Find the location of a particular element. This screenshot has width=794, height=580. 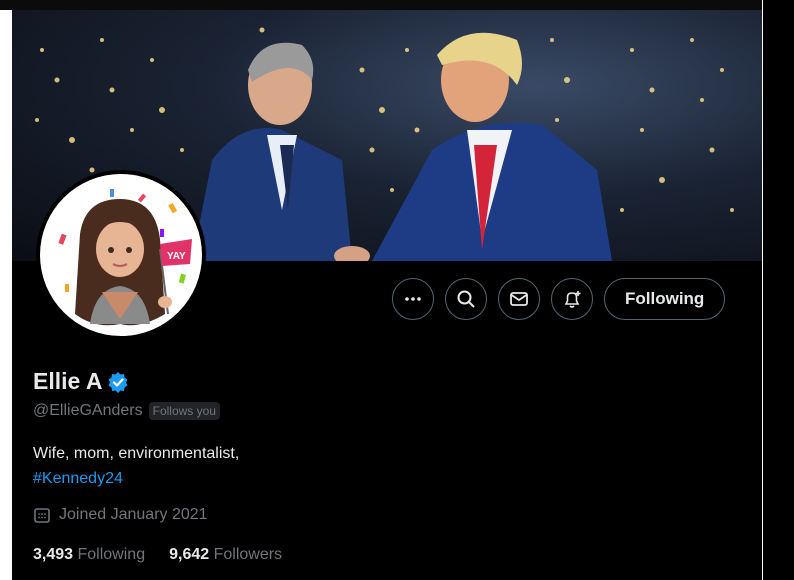

notify-button is located at coordinates (572, 299).